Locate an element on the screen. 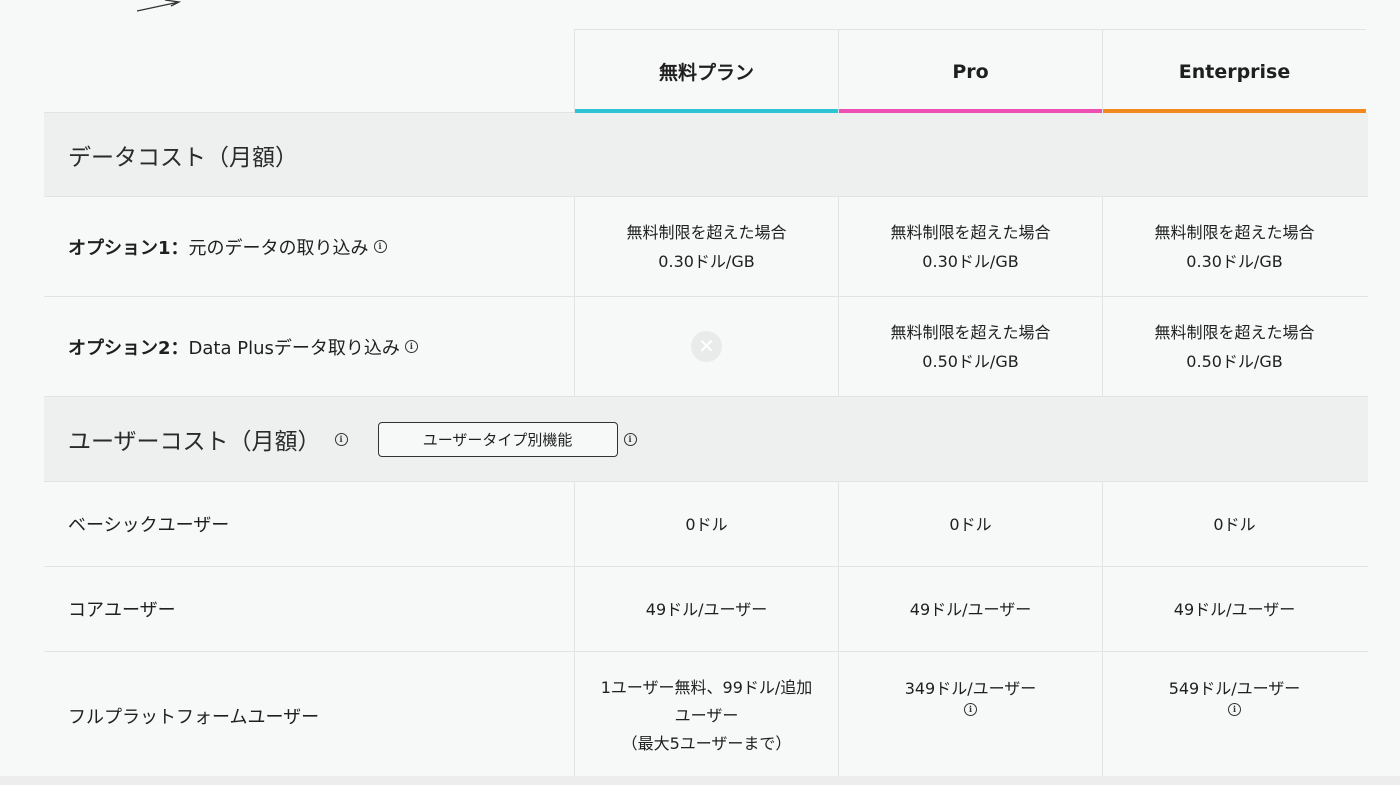 The image size is (1400, 785). row-label: ベーシックユーザー is located at coordinates (149, 525).